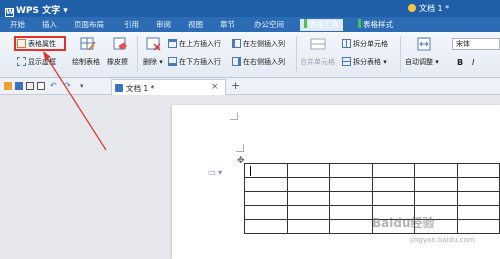  What do you see at coordinates (403, 223) in the screenshot?
I see `watermark-text: Baidu经验` at bounding box center [403, 223].